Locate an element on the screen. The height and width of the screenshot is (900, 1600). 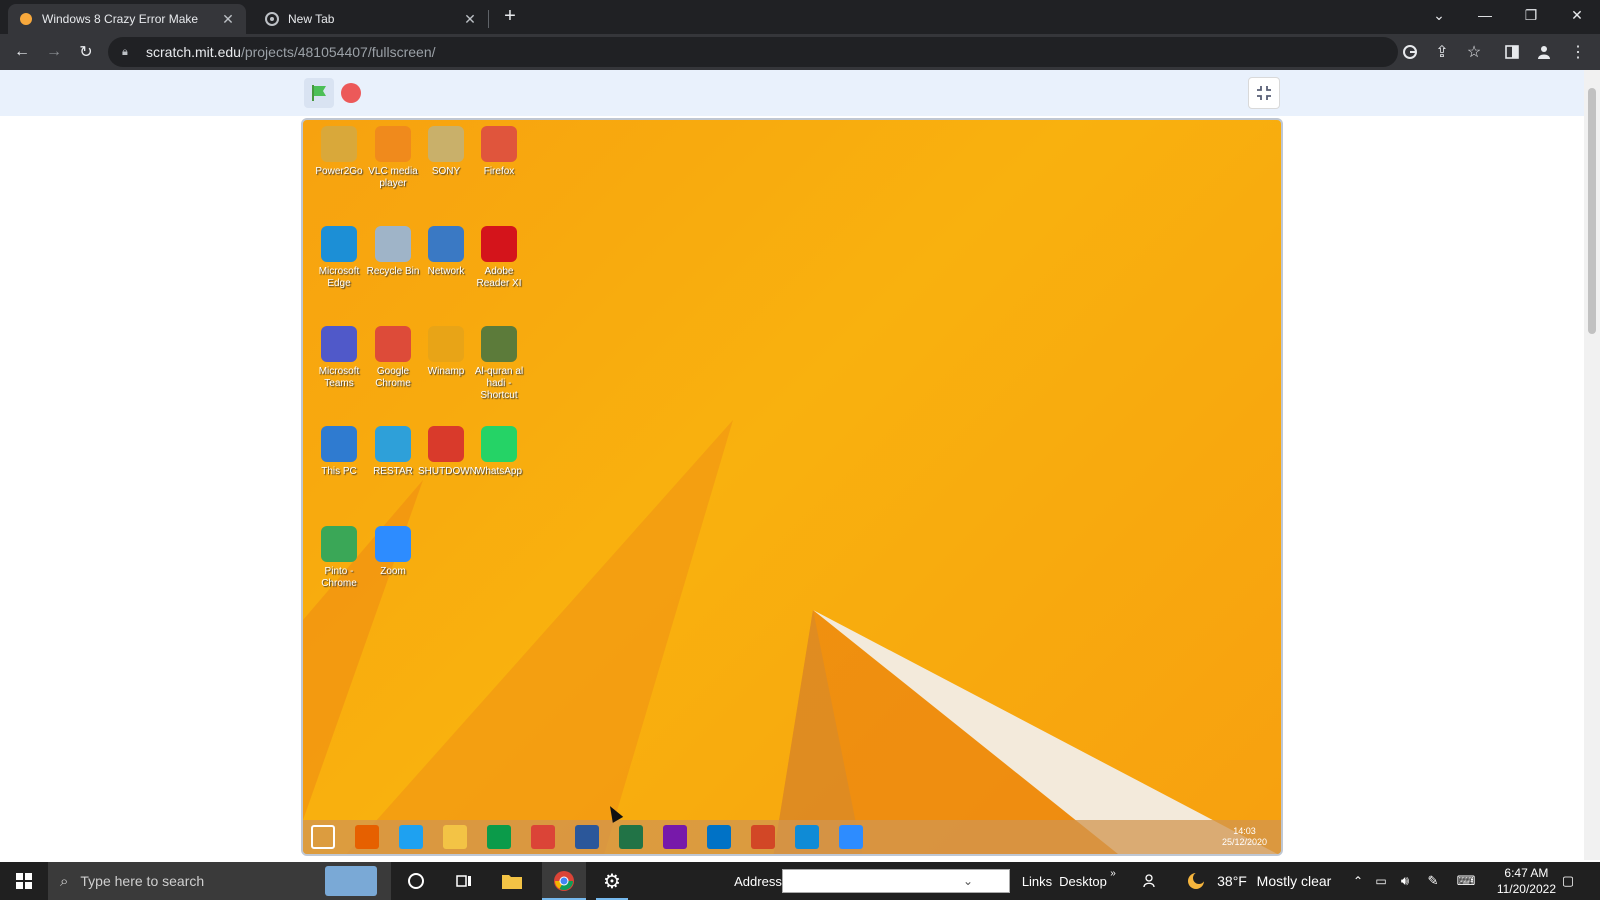
internet-explorer-icon is located at coordinates (411, 837).